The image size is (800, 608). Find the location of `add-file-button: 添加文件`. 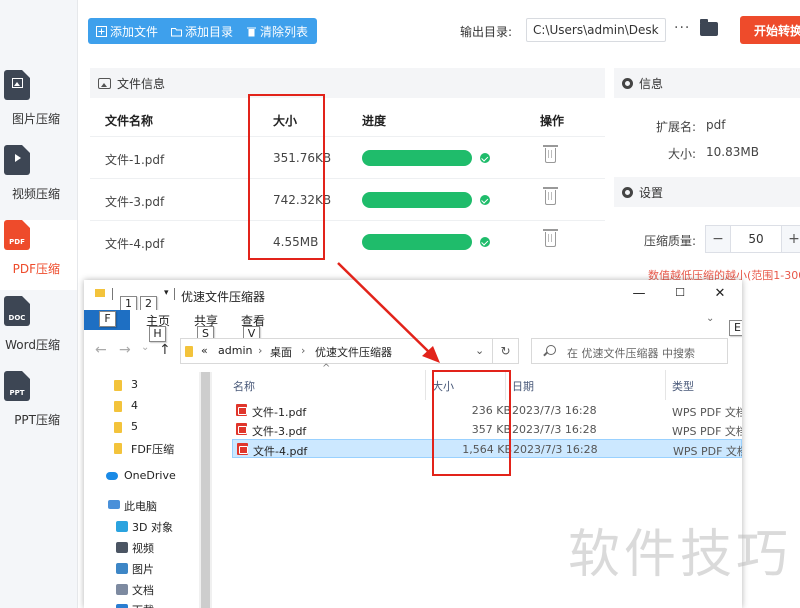

add-file-button: 添加文件 is located at coordinates (127, 31).